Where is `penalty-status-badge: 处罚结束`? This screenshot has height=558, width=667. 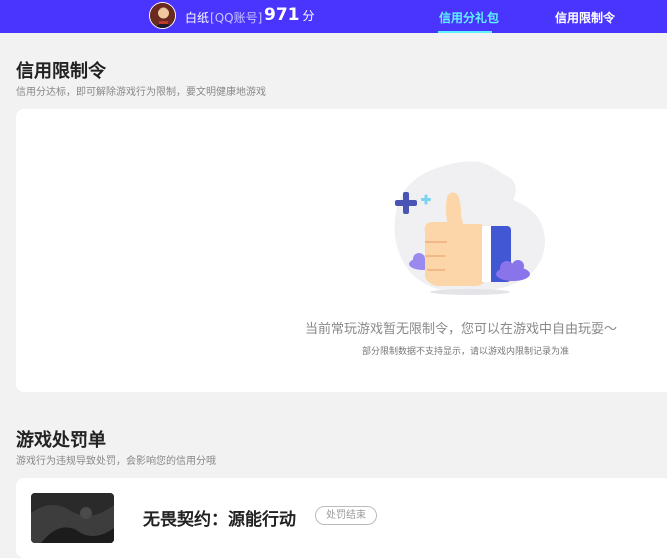 penalty-status-badge: 处罚结束 is located at coordinates (346, 515).